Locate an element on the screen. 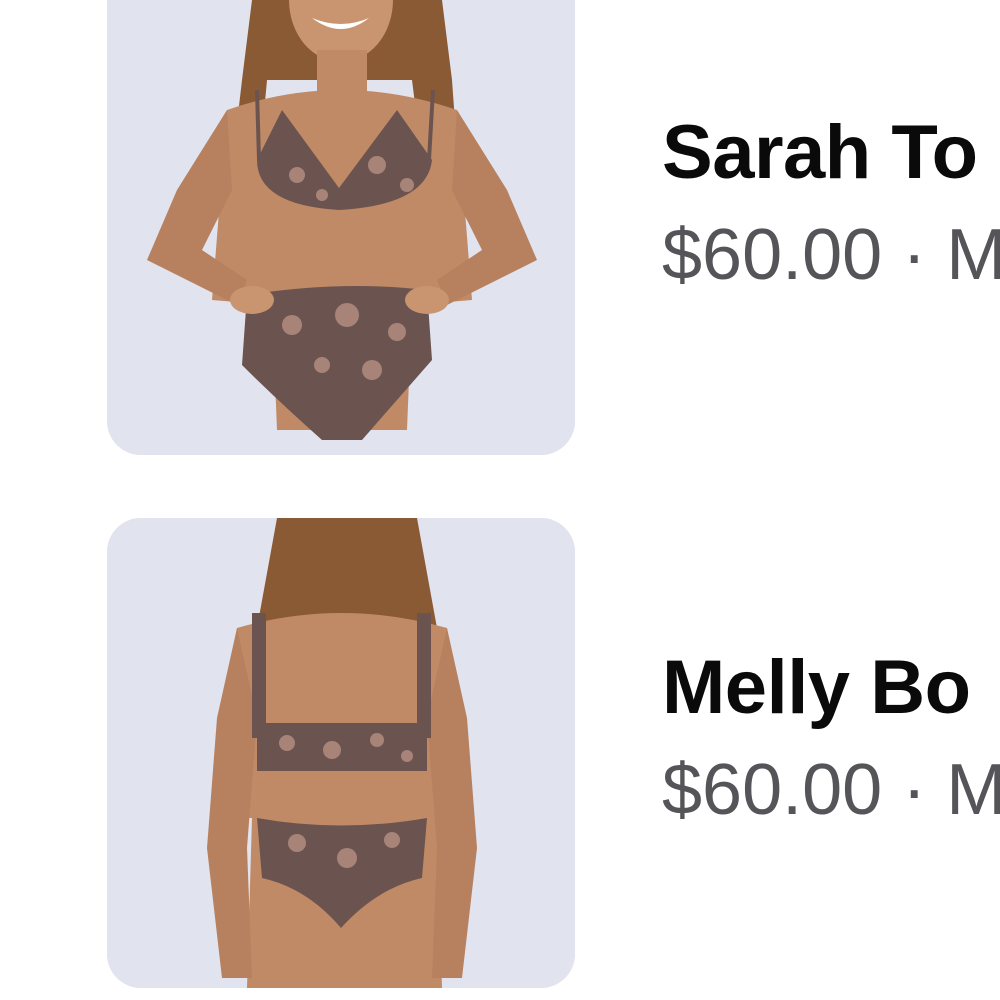 Image resolution: width=1000 pixels, height=1000 pixels. product-info: Sarah To $60.00 · M is located at coordinates (831, 203).